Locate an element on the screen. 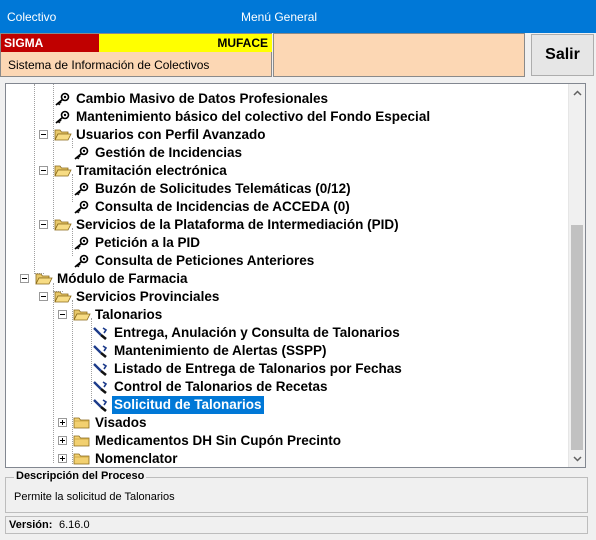 This screenshot has height=540, width=596. tree-item: Control de Talonarios de Recetas is located at coordinates (286, 387).